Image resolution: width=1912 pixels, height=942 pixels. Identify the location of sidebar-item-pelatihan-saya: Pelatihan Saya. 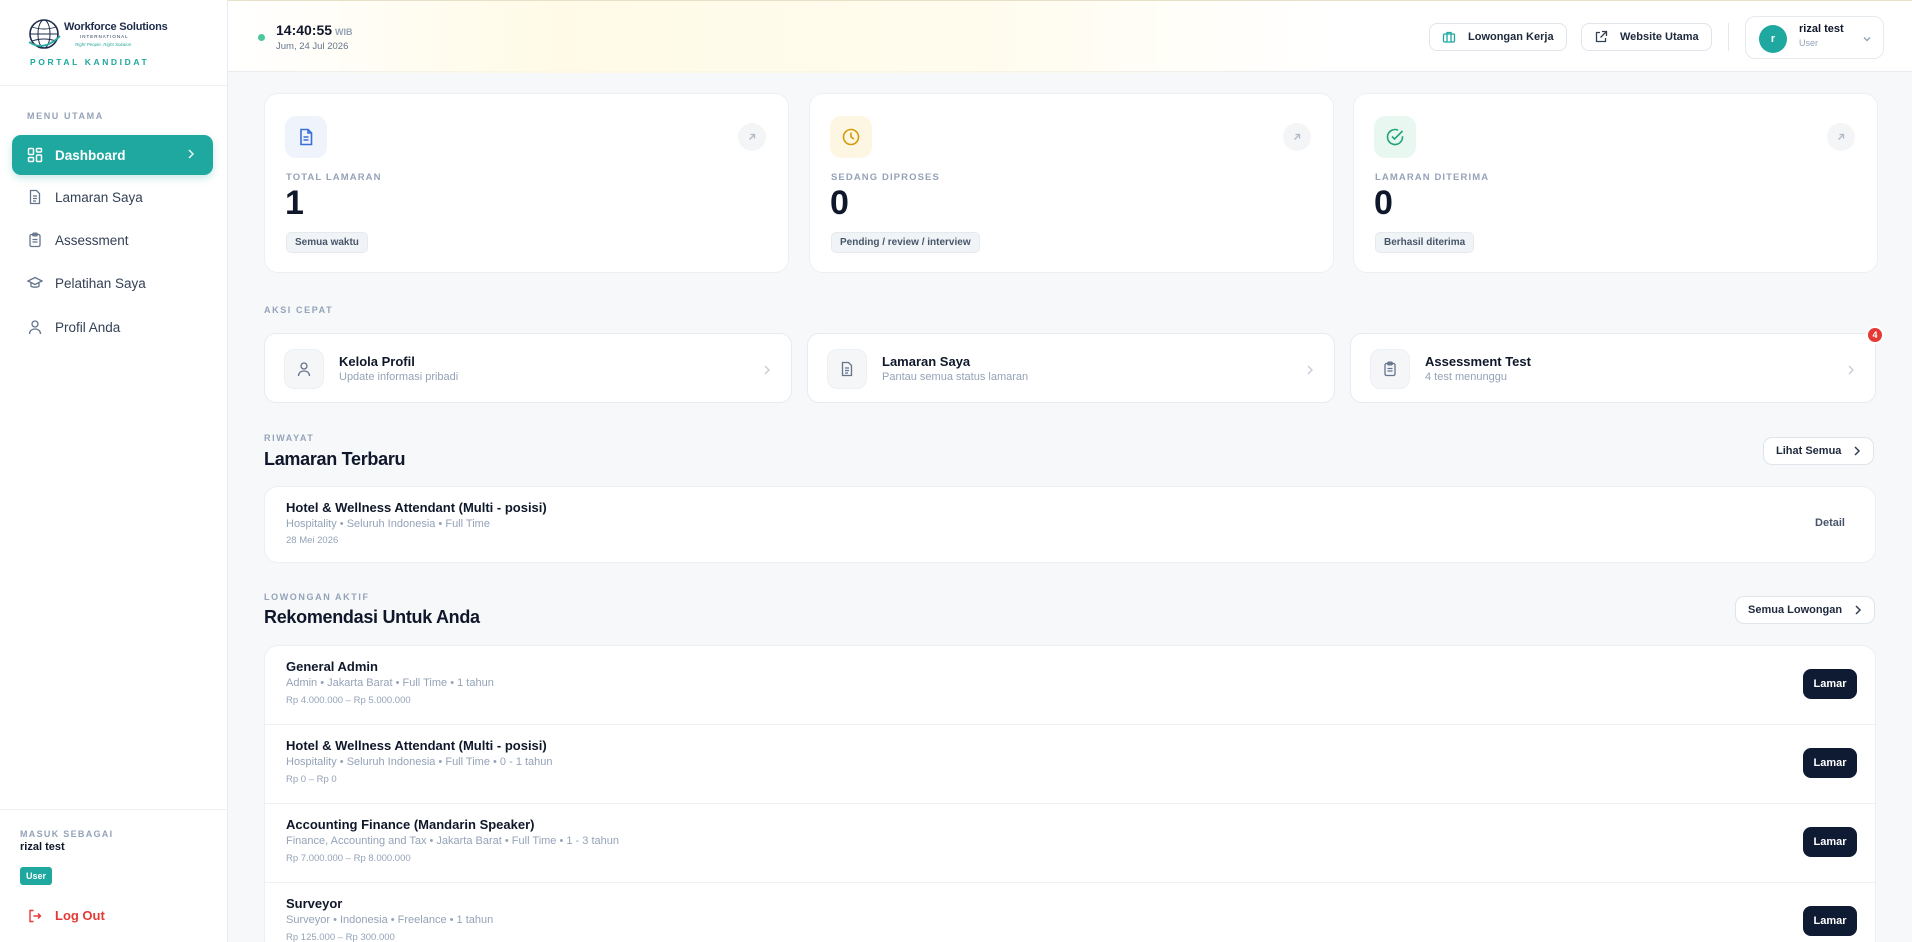
(112, 283).